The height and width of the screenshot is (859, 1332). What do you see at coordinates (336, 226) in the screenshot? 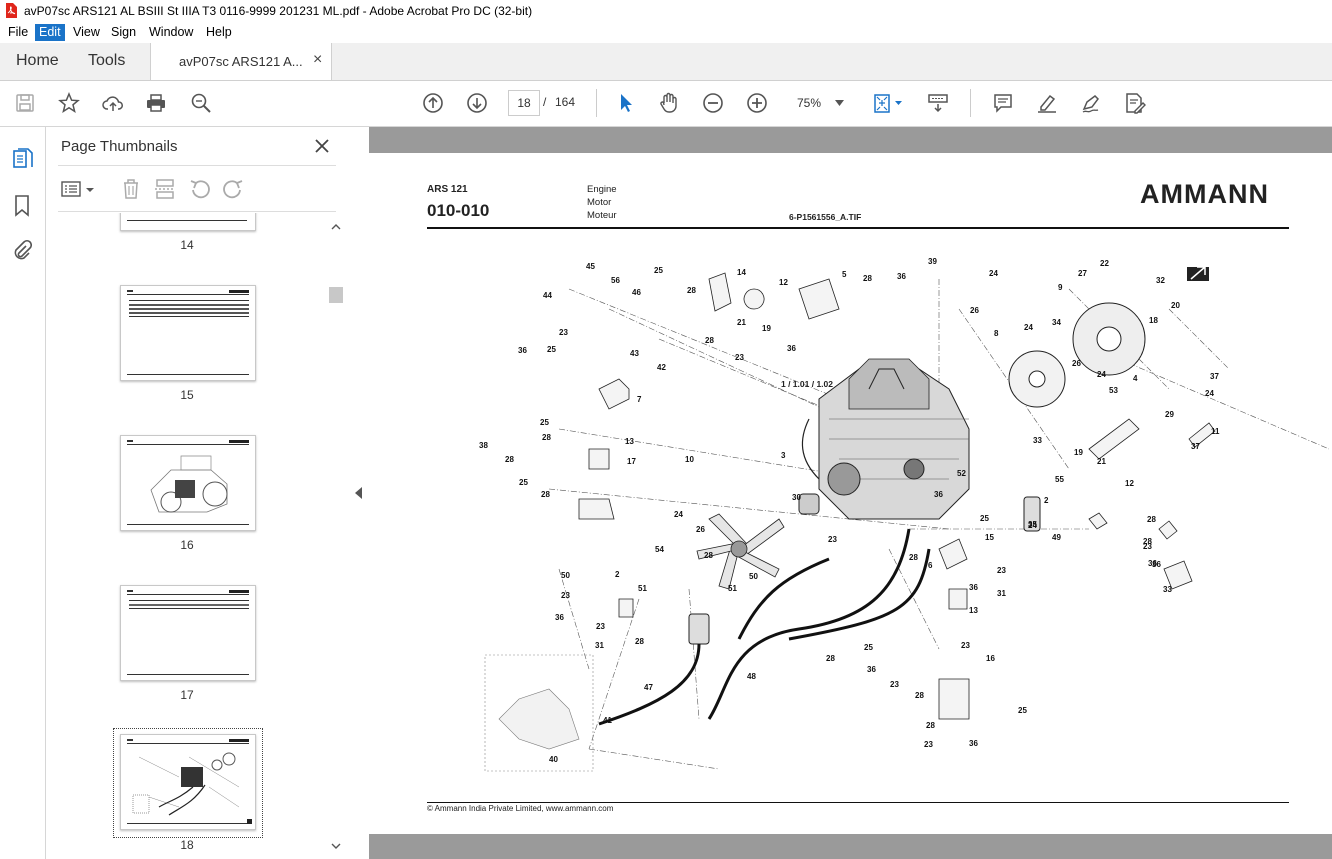
I see `scroll-up-icon` at bounding box center [336, 226].